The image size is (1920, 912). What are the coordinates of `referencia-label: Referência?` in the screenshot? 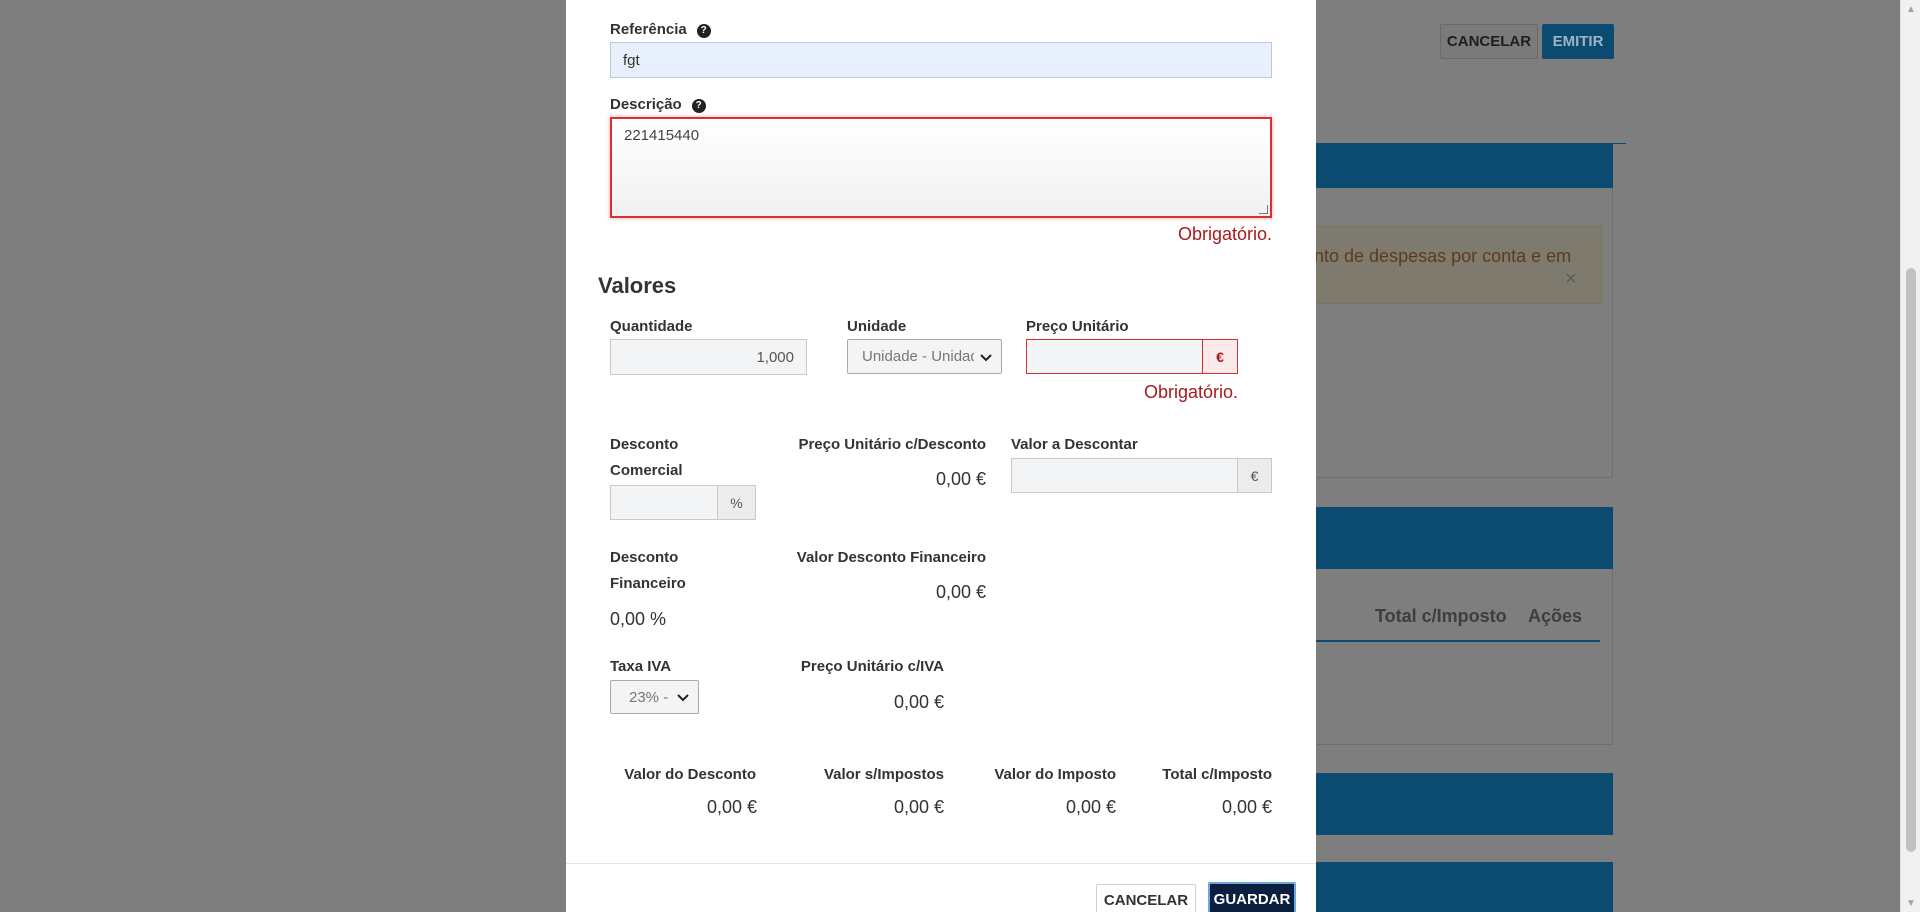 It's located at (660, 30).